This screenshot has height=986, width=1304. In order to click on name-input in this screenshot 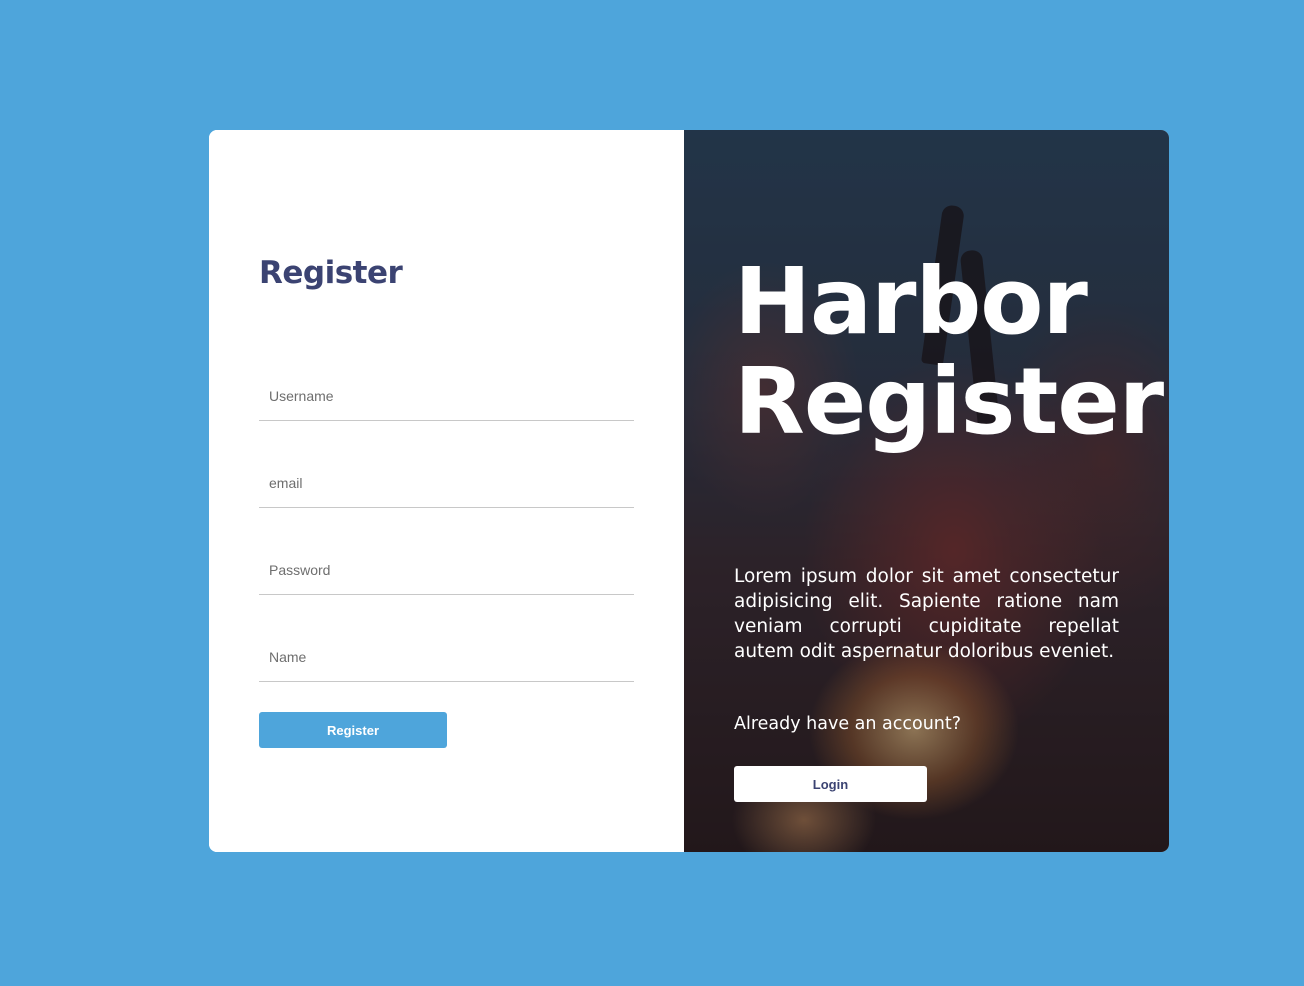, I will do `click(446, 657)`.